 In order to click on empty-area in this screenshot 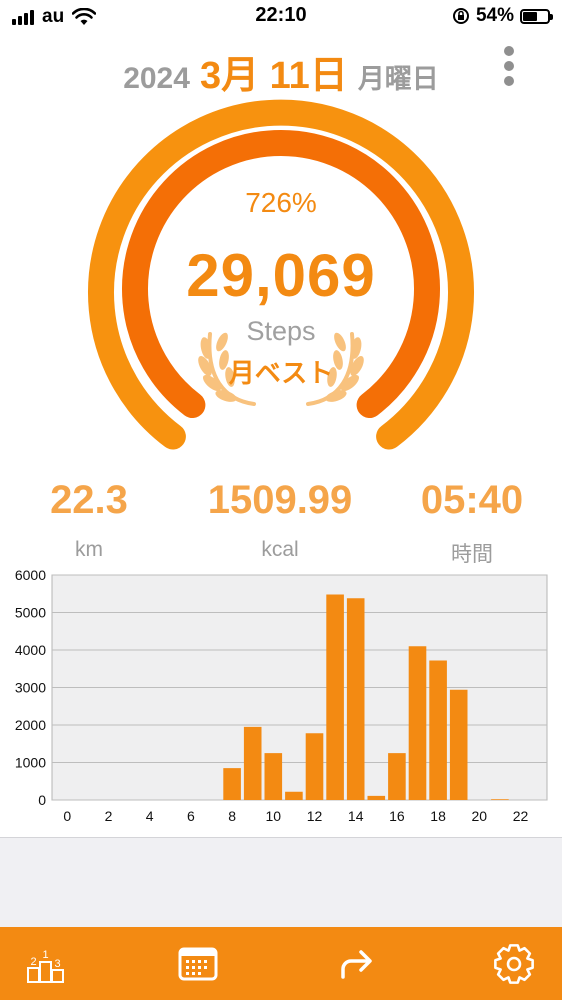, I will do `click(281, 882)`.